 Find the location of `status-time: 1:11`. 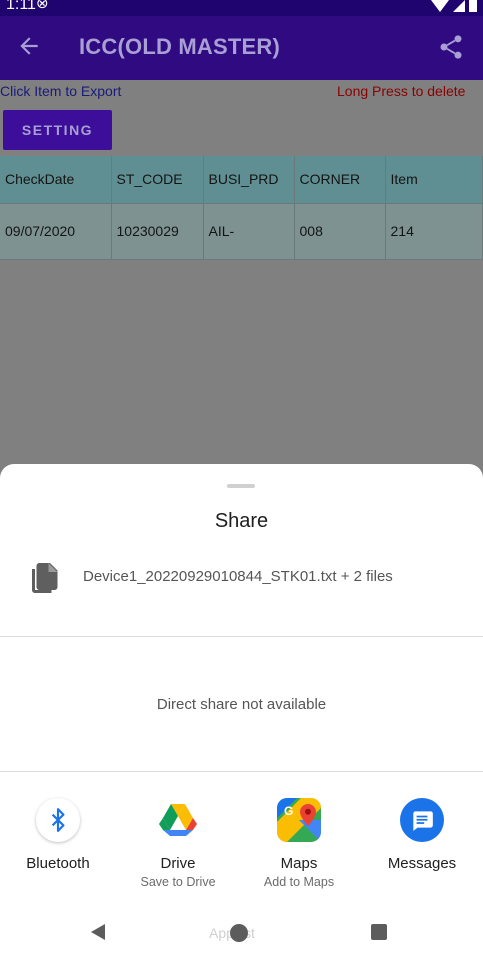

status-time: 1:11 is located at coordinates (21, 6).